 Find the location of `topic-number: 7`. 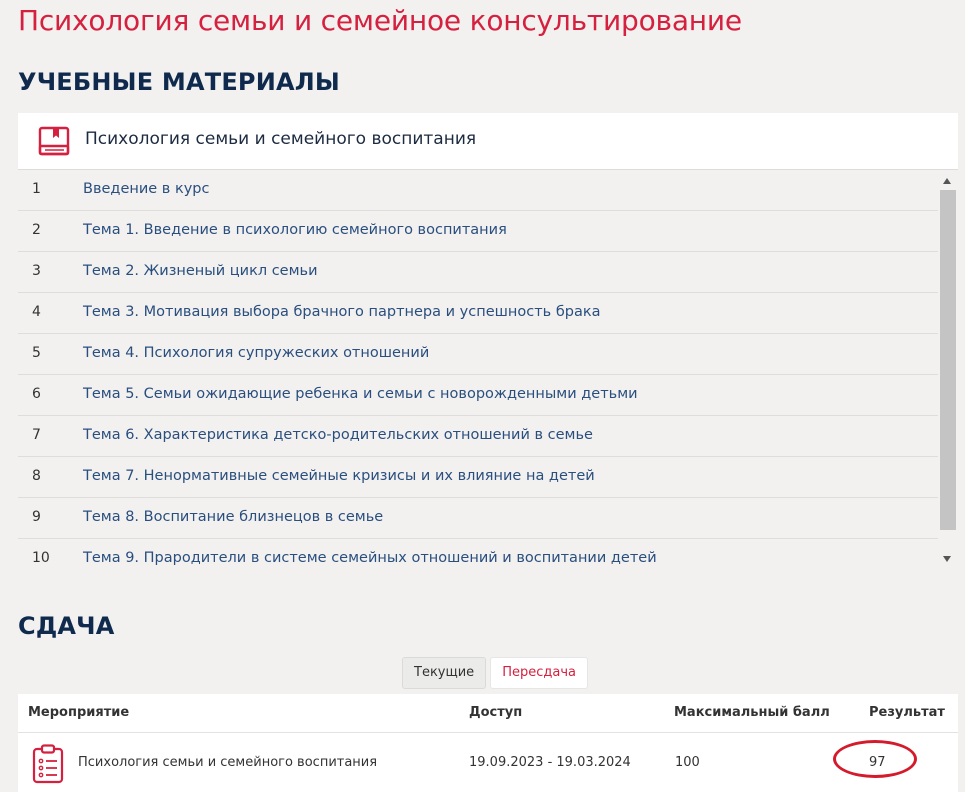

topic-number: 7 is located at coordinates (36, 435).